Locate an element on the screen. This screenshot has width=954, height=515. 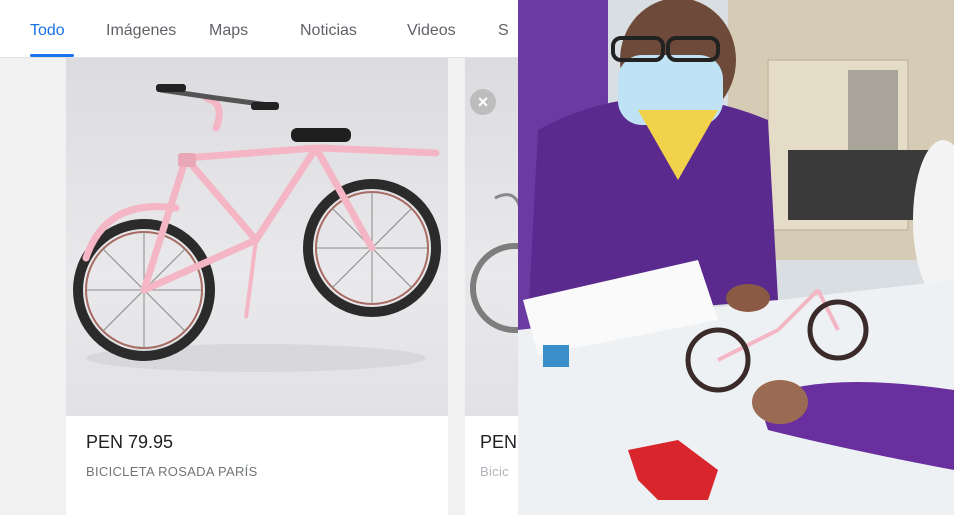
tab-todo: Todo is located at coordinates (47, 31).